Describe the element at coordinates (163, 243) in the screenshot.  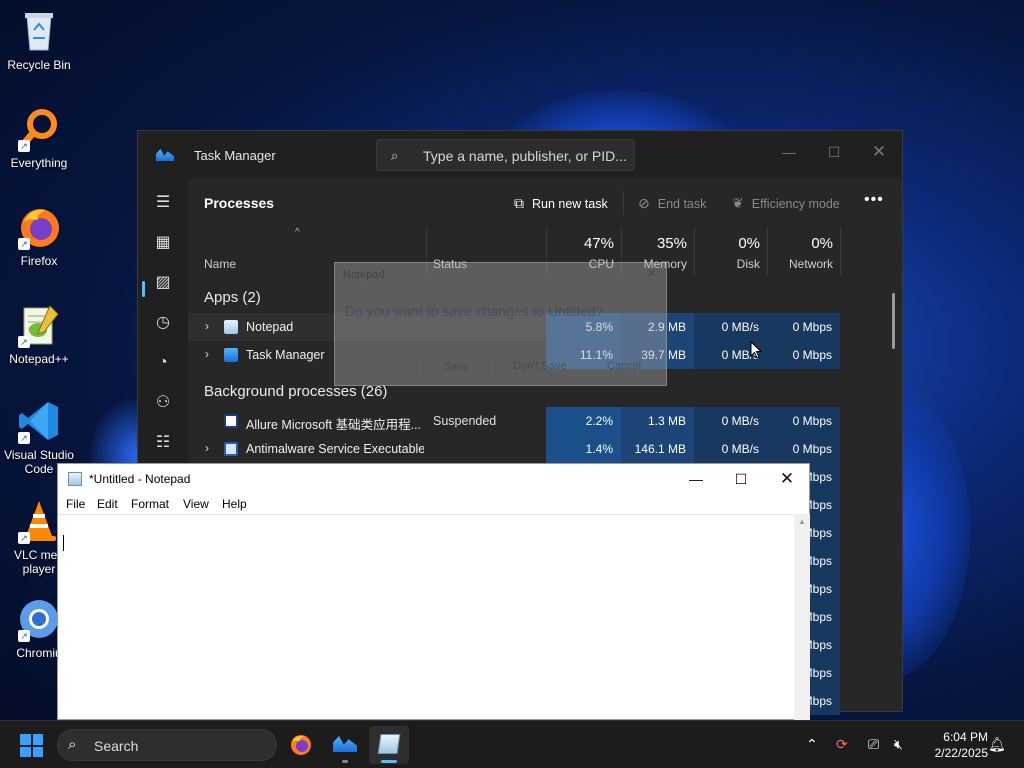
I see `nav-processes-icon: ▦` at that location.